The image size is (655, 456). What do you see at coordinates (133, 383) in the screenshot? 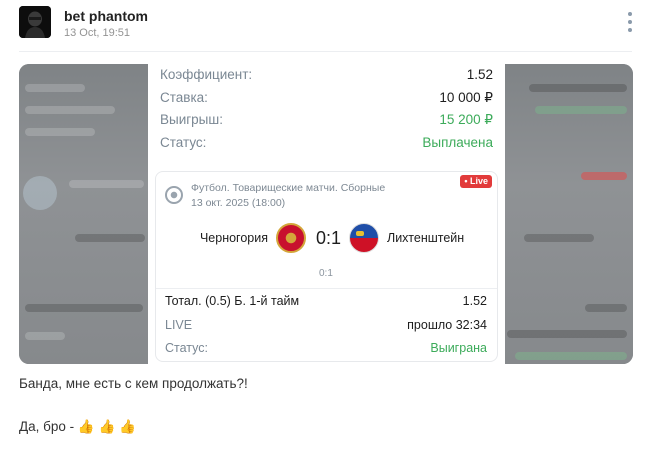
I see `post-text-line-1: Банда, мне есть с кем продолжать?!` at bounding box center [133, 383].